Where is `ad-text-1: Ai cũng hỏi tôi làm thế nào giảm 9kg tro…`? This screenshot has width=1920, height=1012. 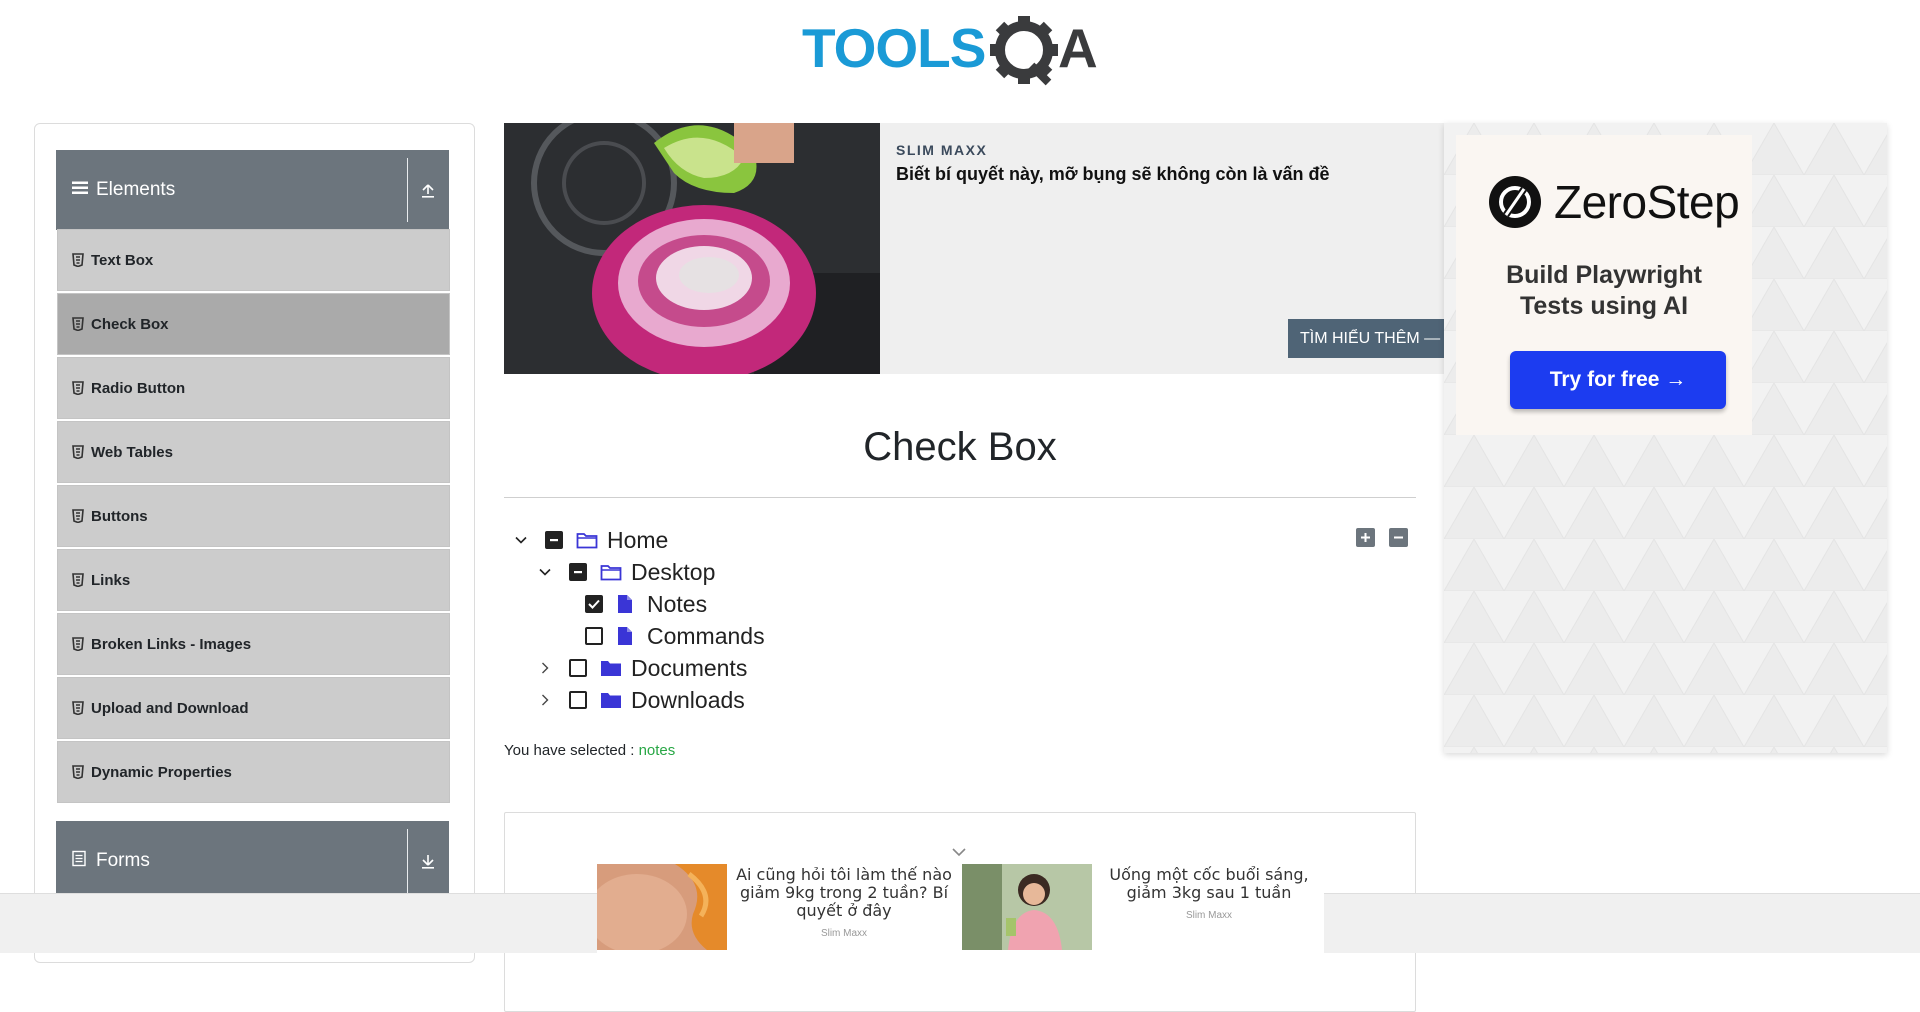
ad-text-1: Ai cũng hỏi tôi làm thế nào giảm 9kg tro… is located at coordinates (844, 892).